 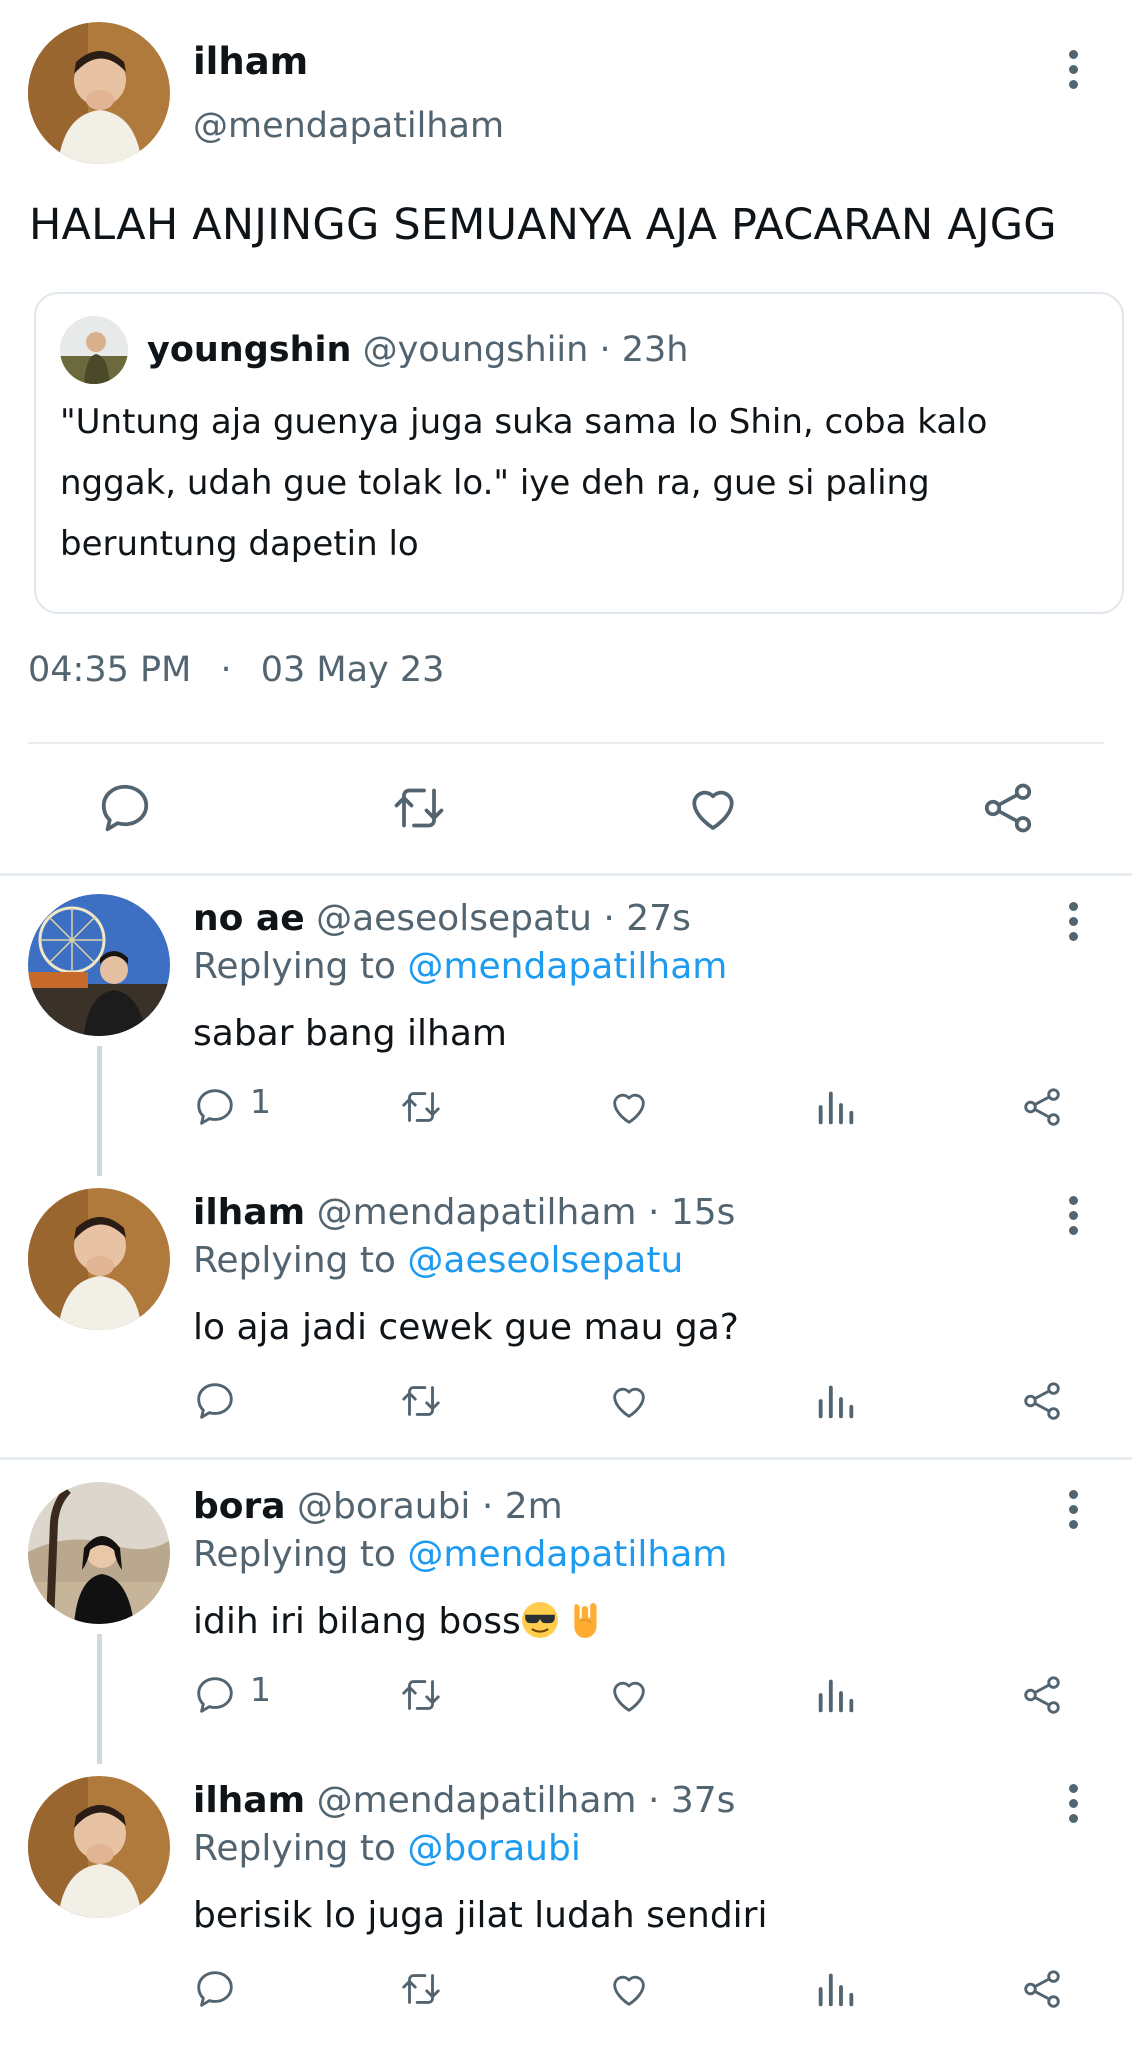 What do you see at coordinates (249, 350) in the screenshot?
I see `quoted-name: youngshin` at bounding box center [249, 350].